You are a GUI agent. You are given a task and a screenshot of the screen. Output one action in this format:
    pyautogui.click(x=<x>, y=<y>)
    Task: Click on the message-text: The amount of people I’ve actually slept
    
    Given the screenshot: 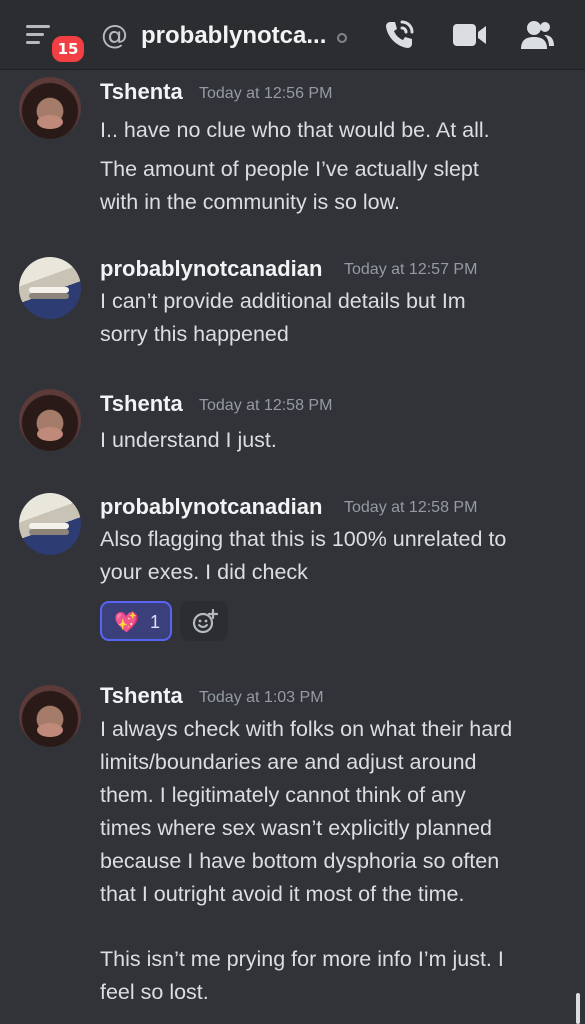 What is the action you would take?
    pyautogui.click(x=289, y=169)
    